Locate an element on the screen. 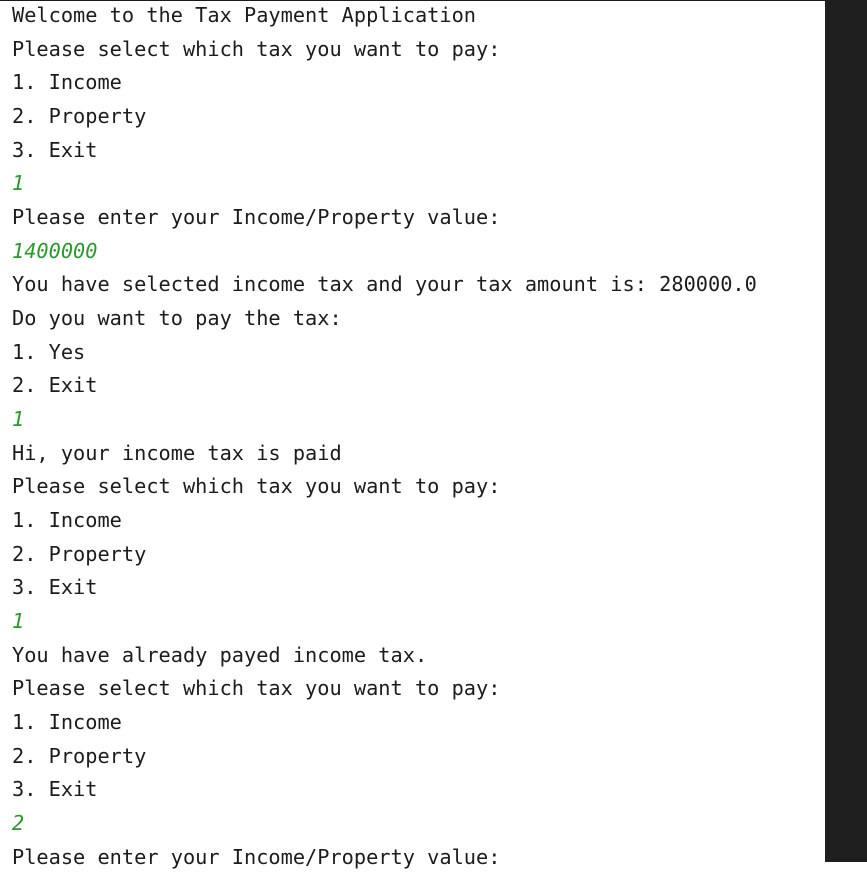 The image size is (867, 874). console-input-line: 2 is located at coordinates (18, 823).